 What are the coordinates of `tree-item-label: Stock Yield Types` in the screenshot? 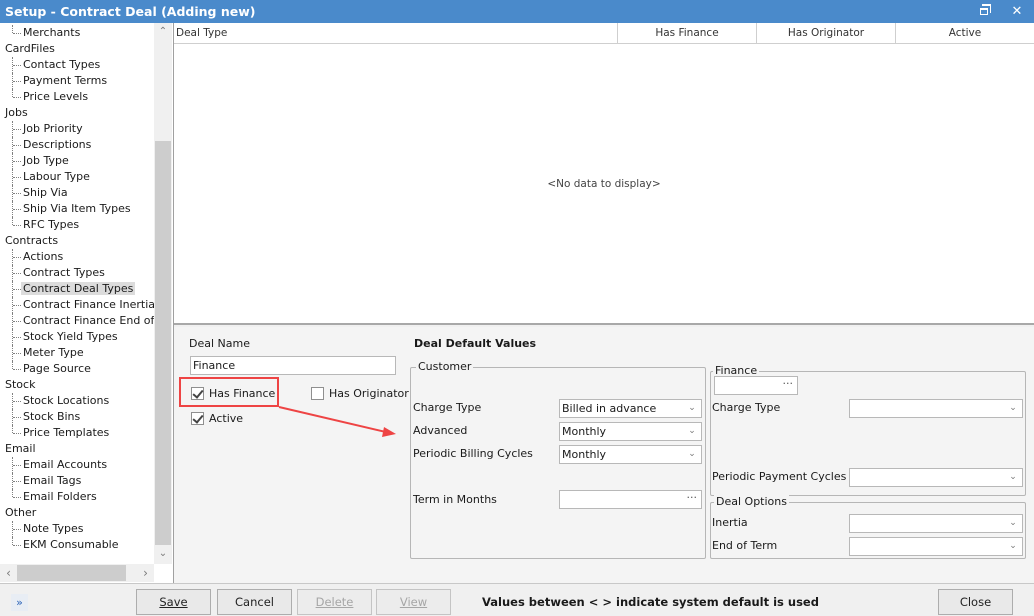 It's located at (70, 336).